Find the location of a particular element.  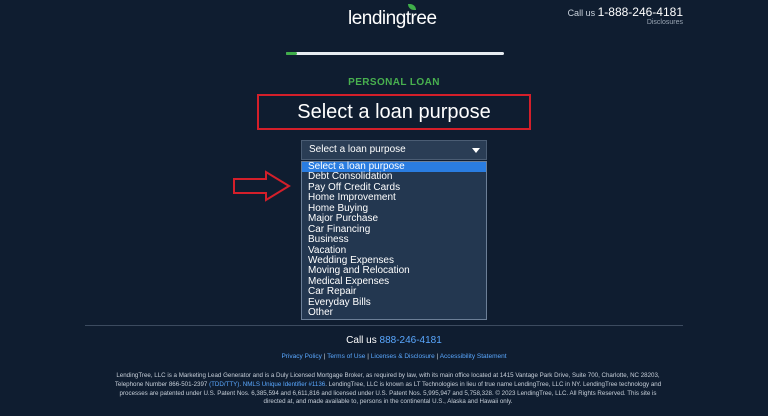

select-value: Select a loan purpose is located at coordinates (357, 149).